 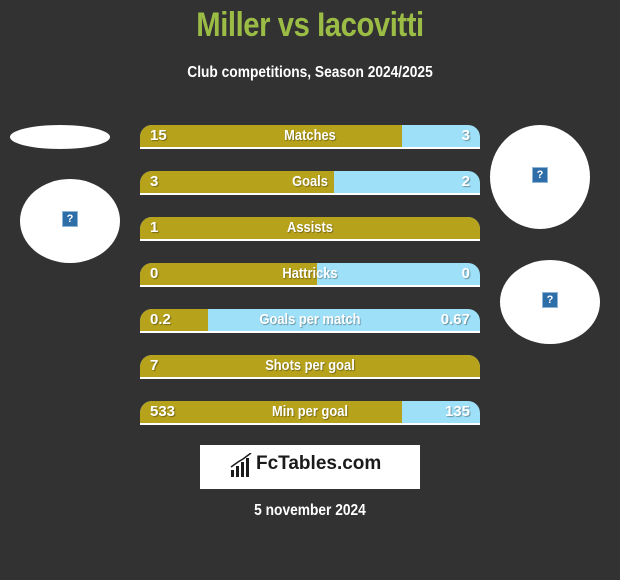 What do you see at coordinates (465, 135) in the screenshot?
I see `right-value: 3` at bounding box center [465, 135].